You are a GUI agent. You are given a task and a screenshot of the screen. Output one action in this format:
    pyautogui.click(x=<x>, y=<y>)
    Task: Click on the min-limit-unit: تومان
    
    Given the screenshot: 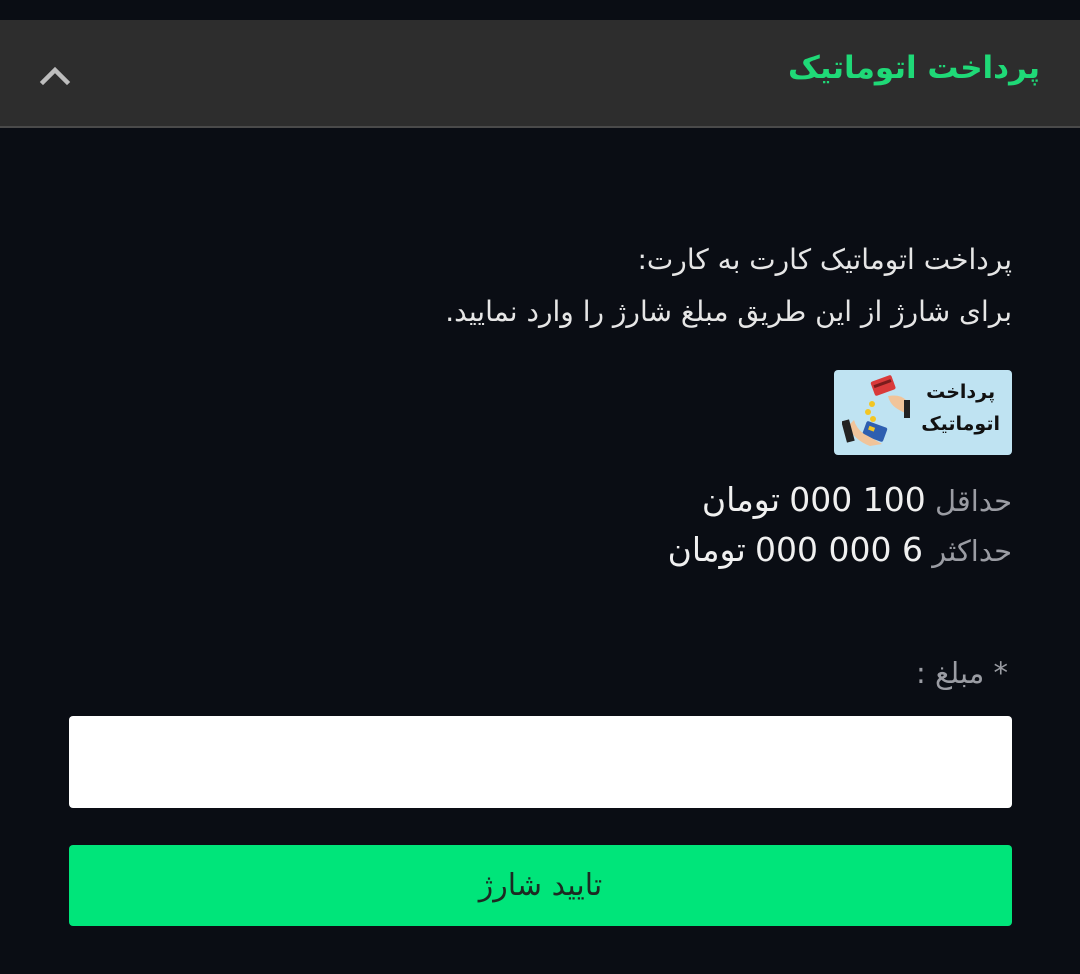 What is the action you would take?
    pyautogui.click(x=741, y=499)
    